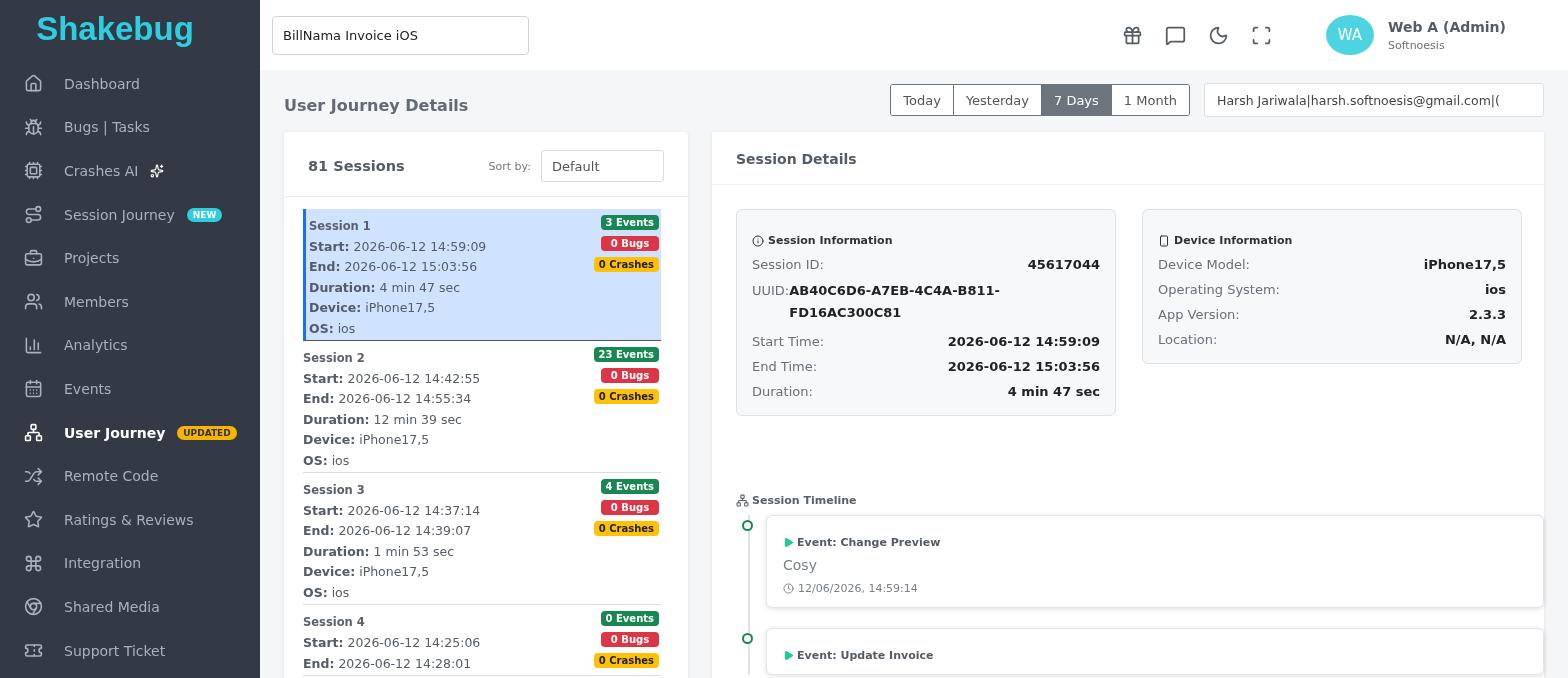 The image size is (1568, 678). Describe the element at coordinates (788, 264) in the screenshot. I see `info-label: Session ID:` at that location.